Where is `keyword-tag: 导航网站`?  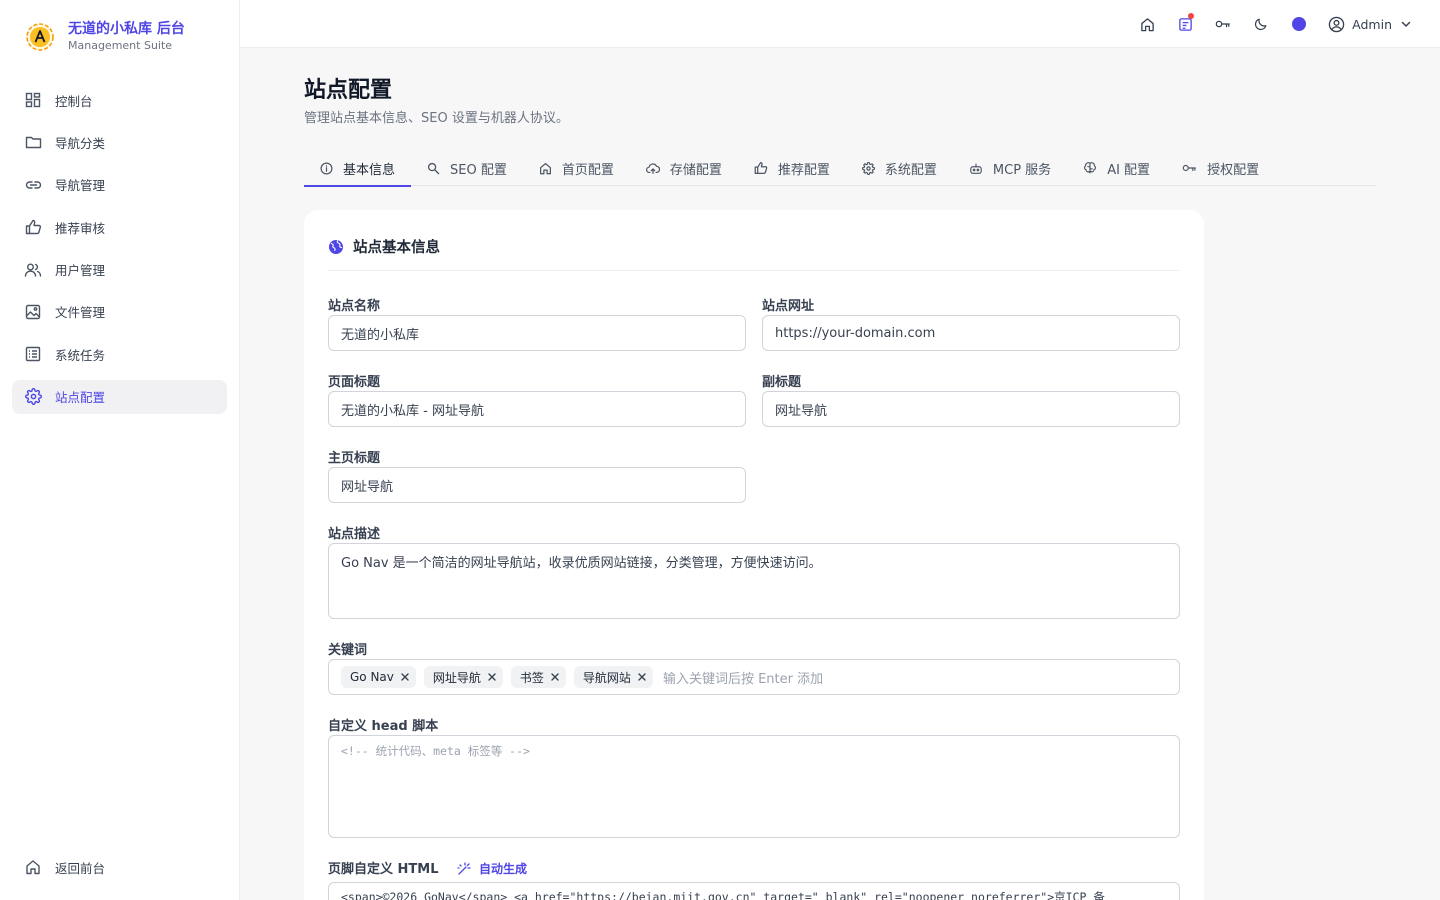 keyword-tag: 导航网站 is located at coordinates (613, 677).